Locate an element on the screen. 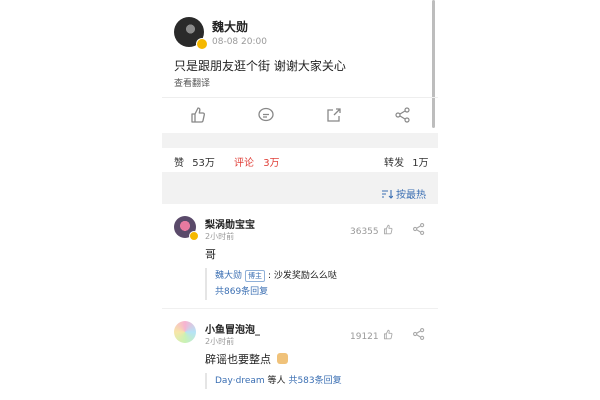 The image size is (600, 400). sort-icon is located at coordinates (387, 194).